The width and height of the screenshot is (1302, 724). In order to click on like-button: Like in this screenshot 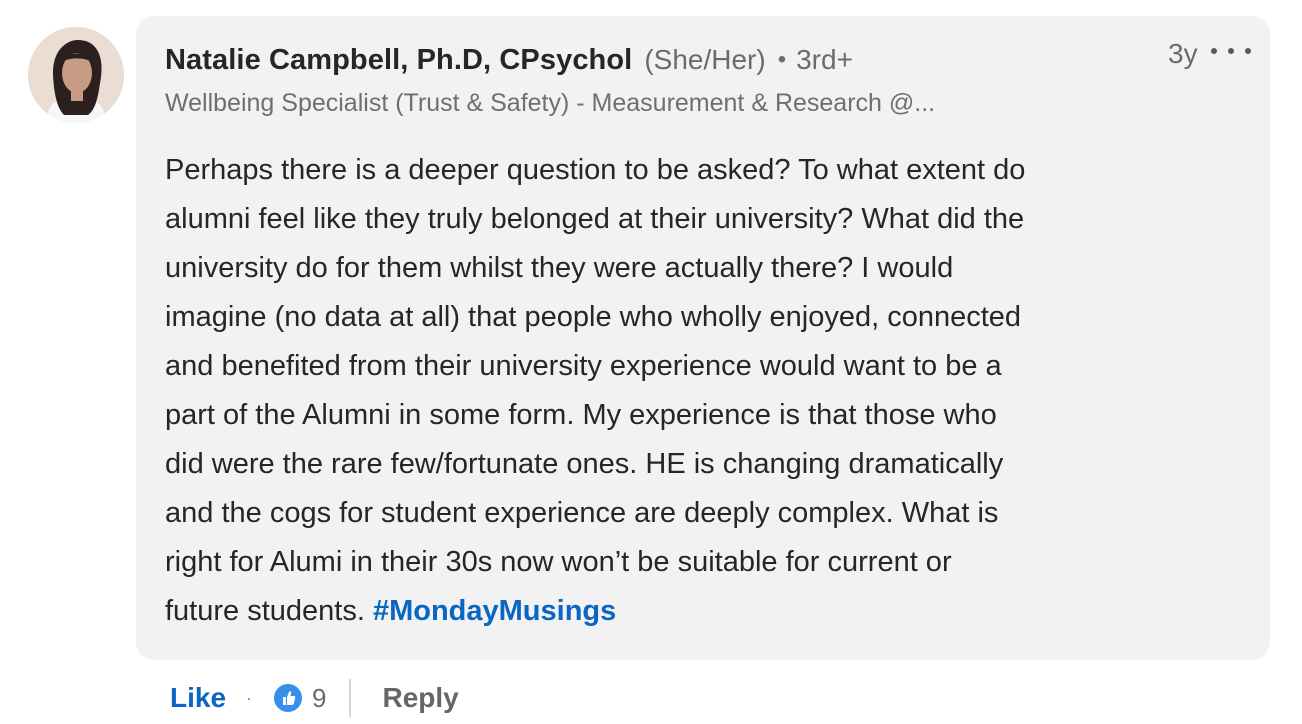, I will do `click(198, 698)`.